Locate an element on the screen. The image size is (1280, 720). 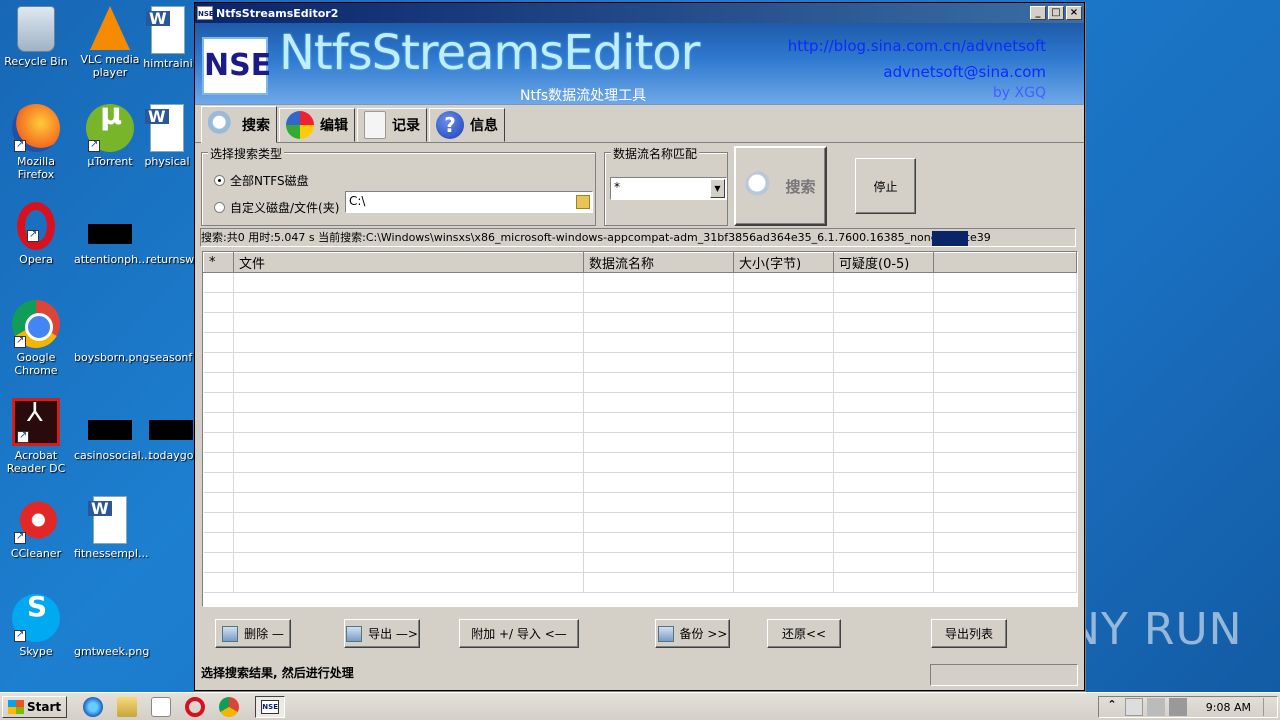
email-link: advnetsoft@sina.com is located at coordinates (964, 72).